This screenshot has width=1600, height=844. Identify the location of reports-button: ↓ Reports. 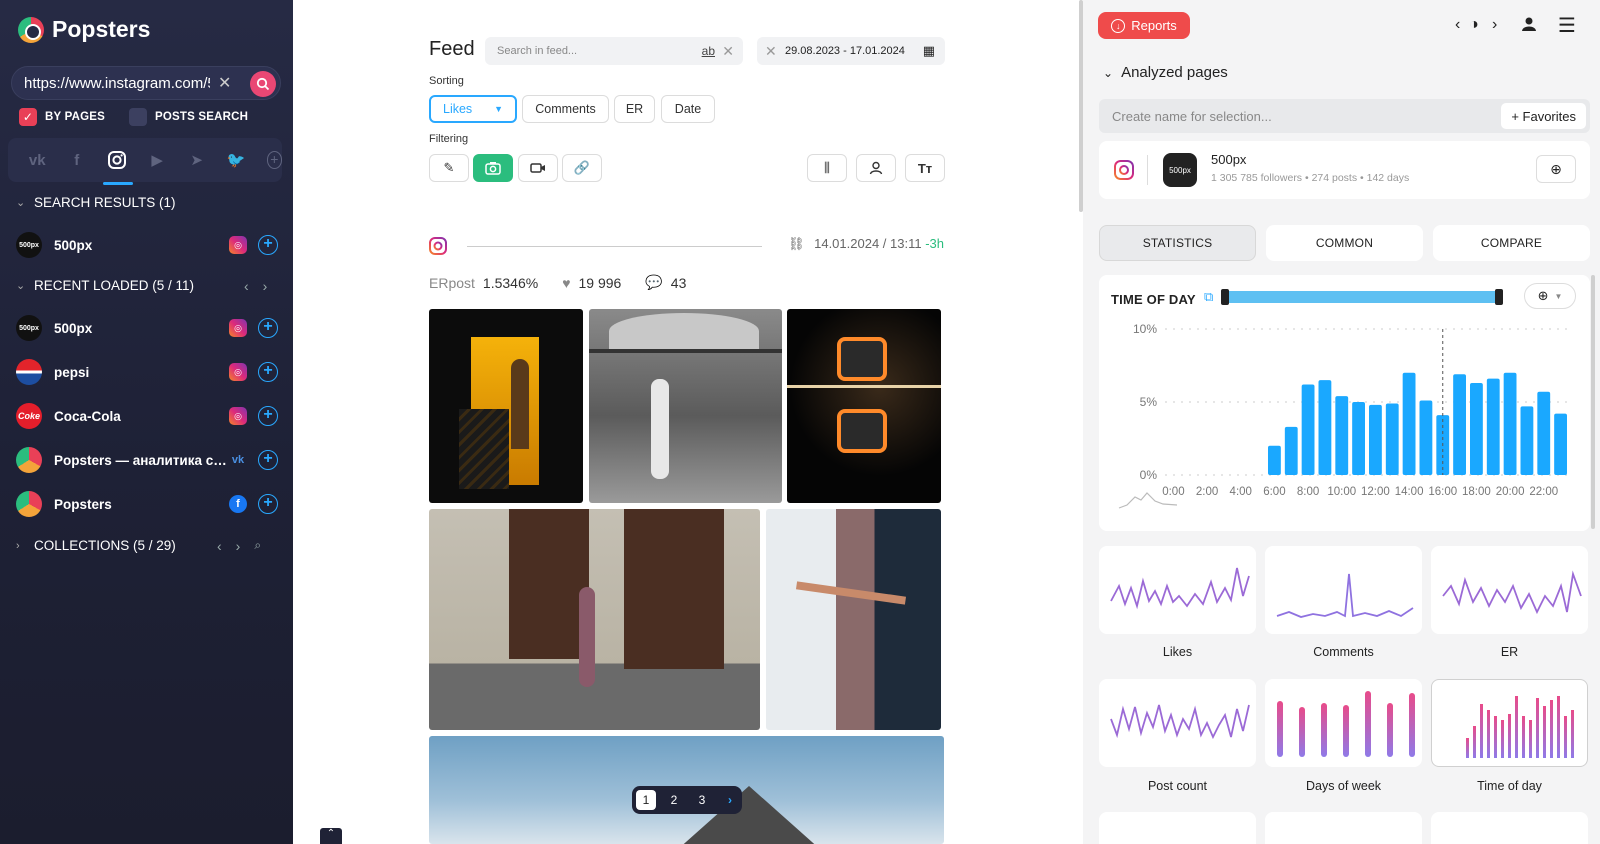
(1144, 25).